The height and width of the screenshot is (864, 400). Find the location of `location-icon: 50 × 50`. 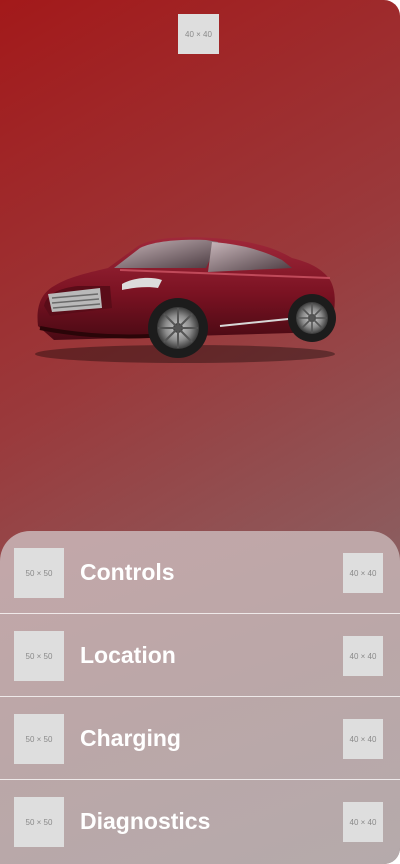

location-icon: 50 × 50 is located at coordinates (39, 656).